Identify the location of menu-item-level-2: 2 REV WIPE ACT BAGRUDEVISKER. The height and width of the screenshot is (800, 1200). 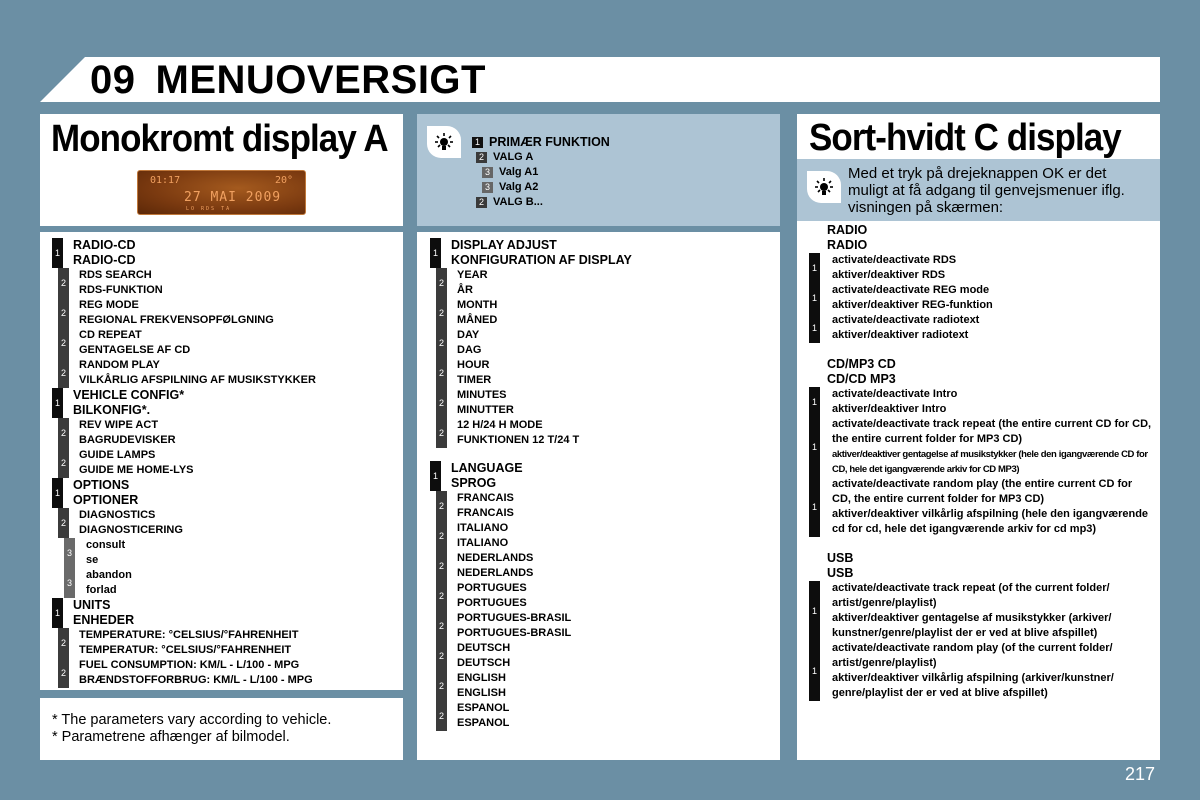
(184, 433).